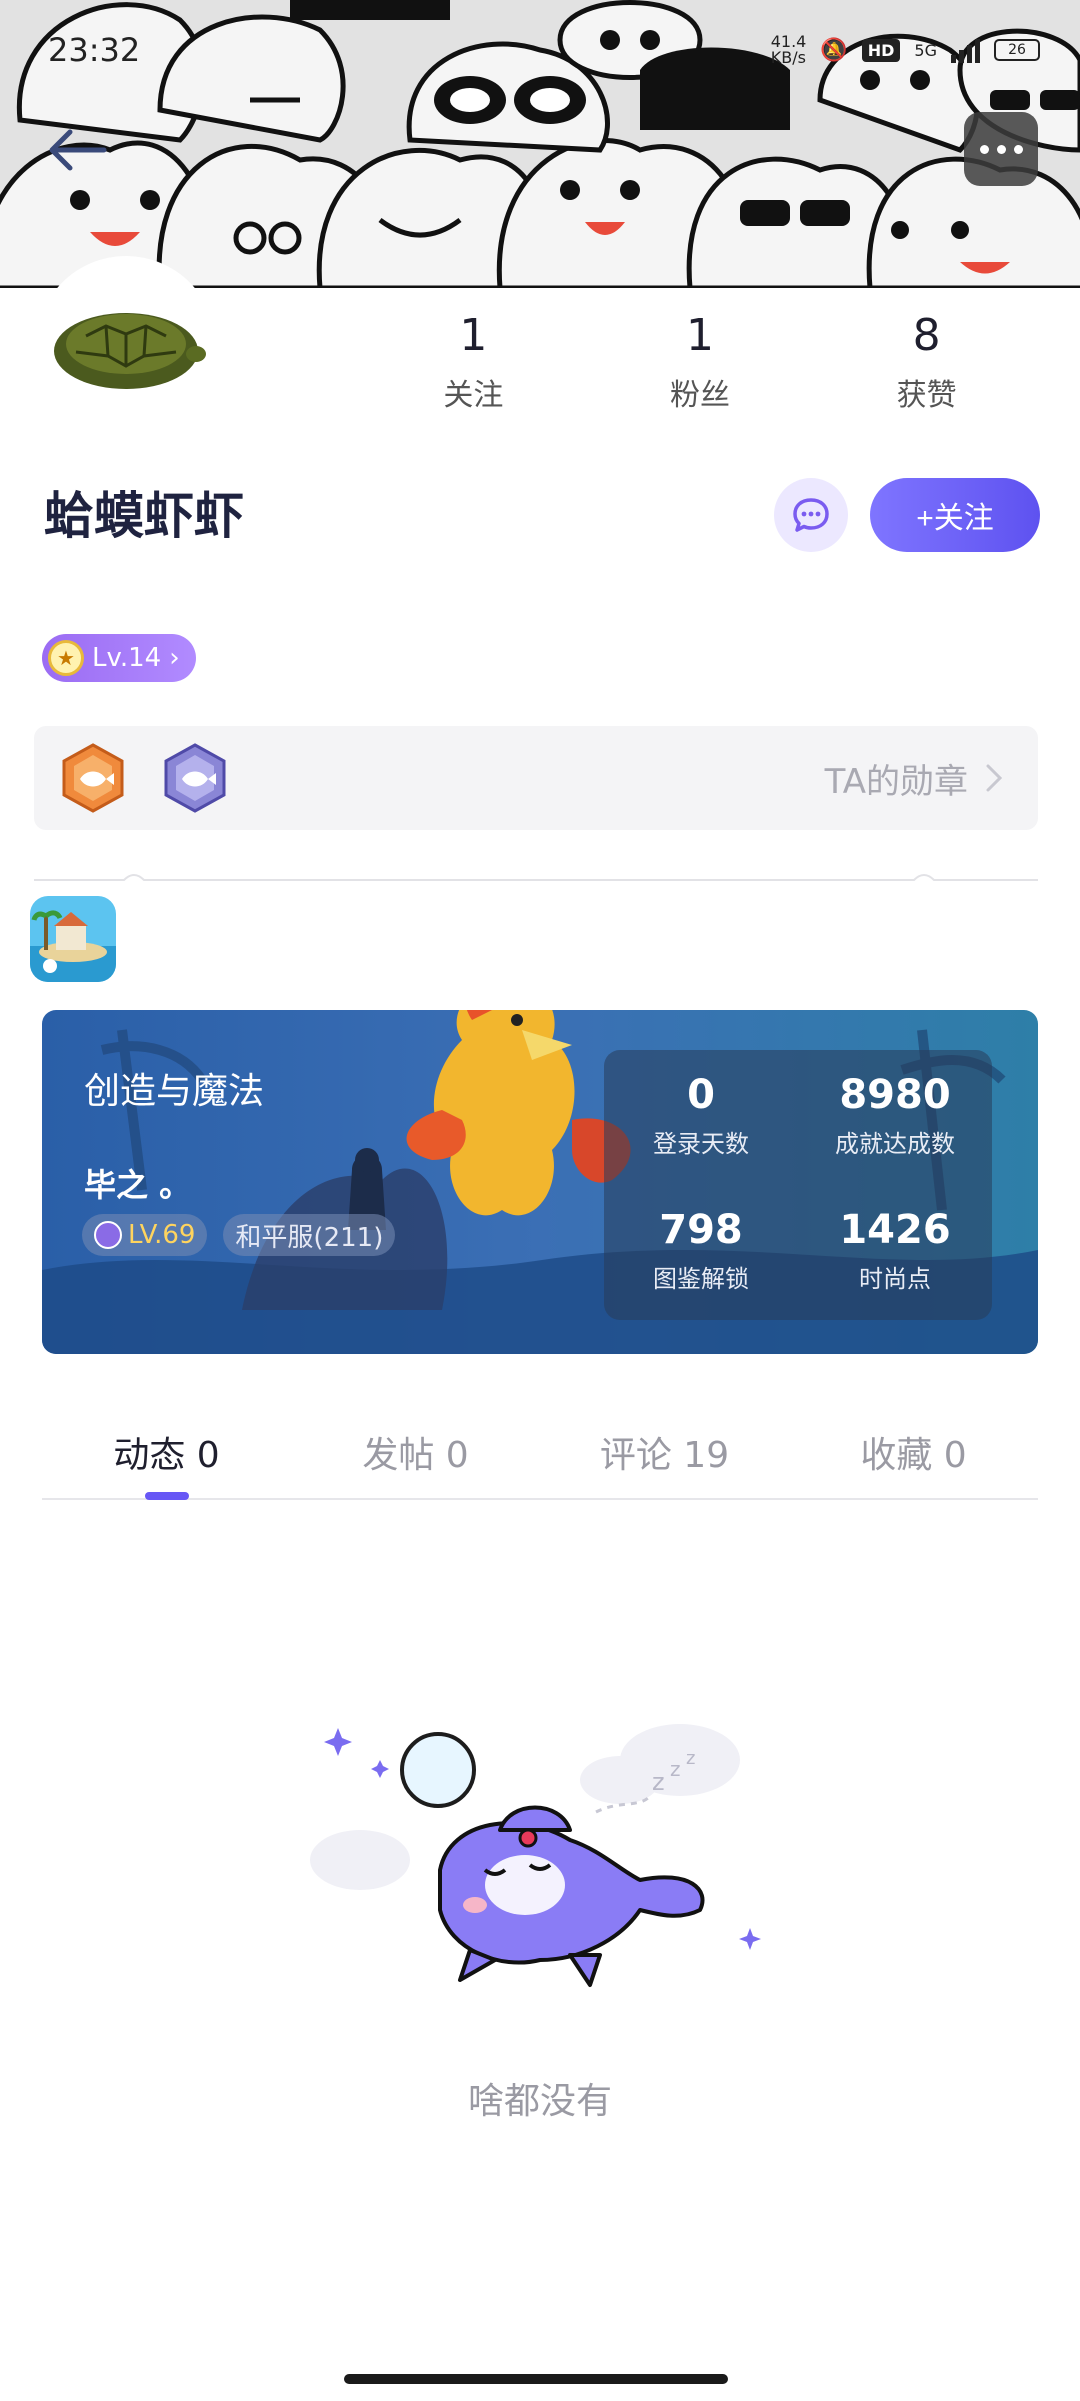 The width and height of the screenshot is (1080, 2401). Describe the element at coordinates (834, 50) in the screenshot. I see `mute-icon: 🔕` at that location.